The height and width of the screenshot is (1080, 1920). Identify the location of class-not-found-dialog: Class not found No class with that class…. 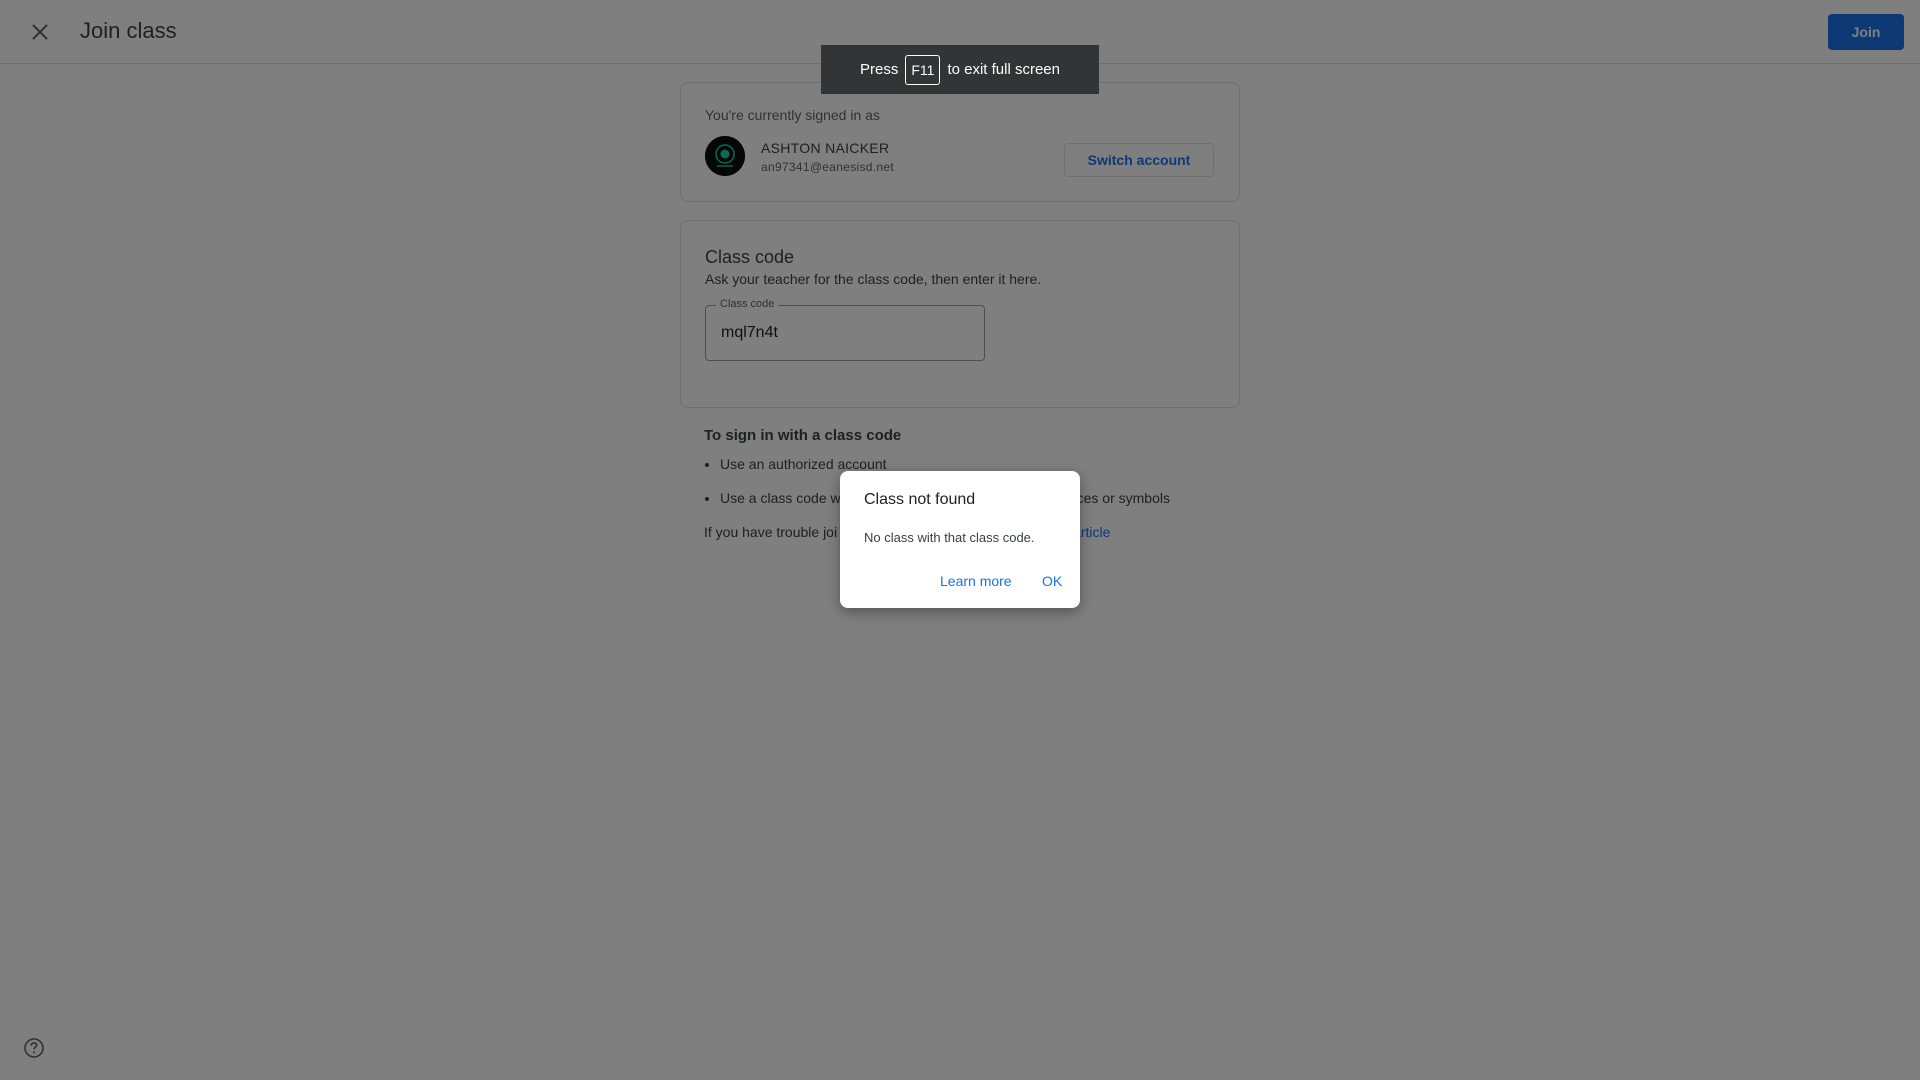
(960, 539).